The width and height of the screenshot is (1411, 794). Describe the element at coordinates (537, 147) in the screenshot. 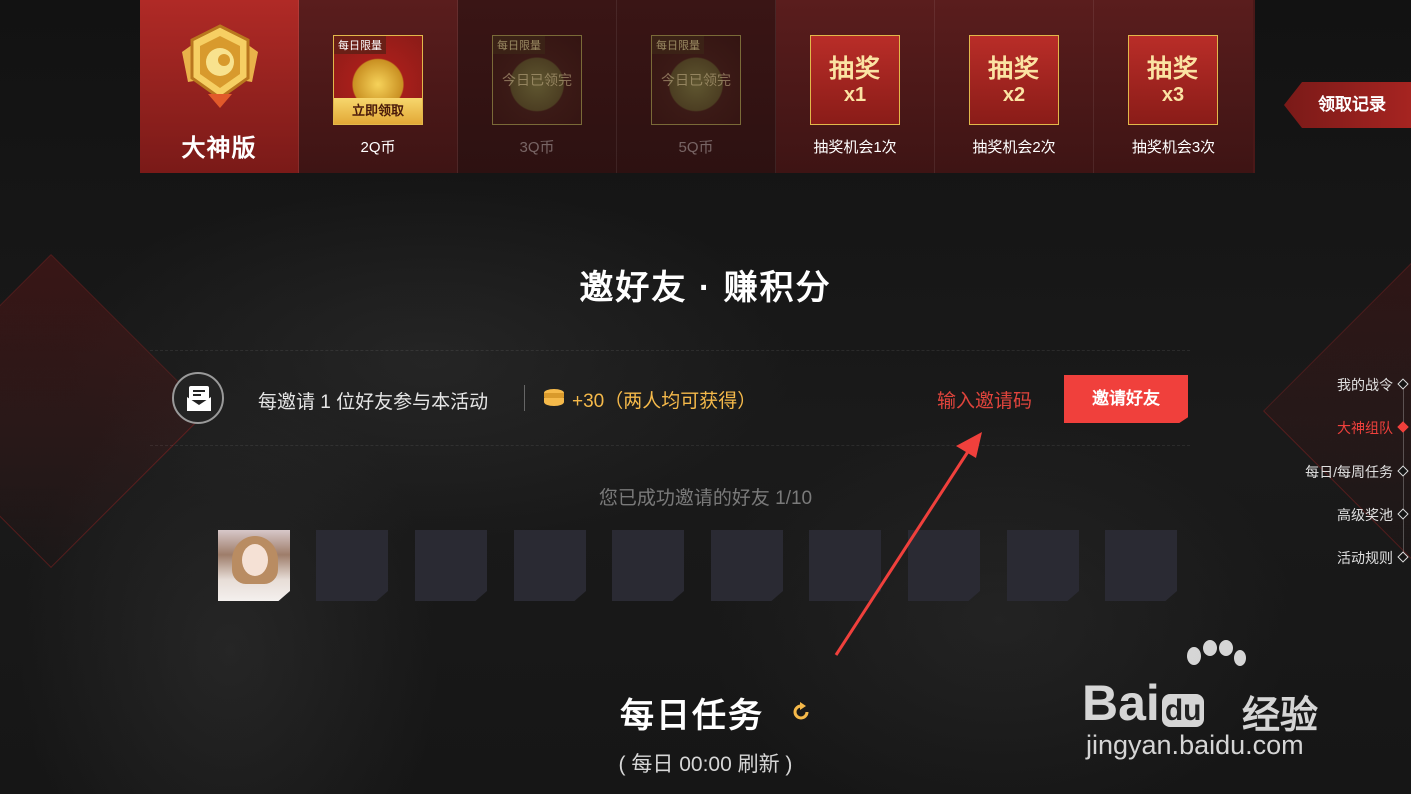

I see `reward-label: 3Q币` at that location.